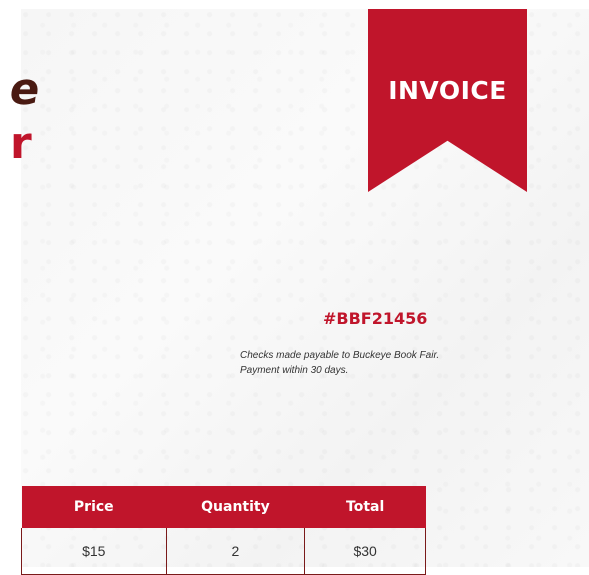 The image size is (589, 575). Describe the element at coordinates (235, 507) in the screenshot. I see `column-header-quantity: Quantity` at that location.